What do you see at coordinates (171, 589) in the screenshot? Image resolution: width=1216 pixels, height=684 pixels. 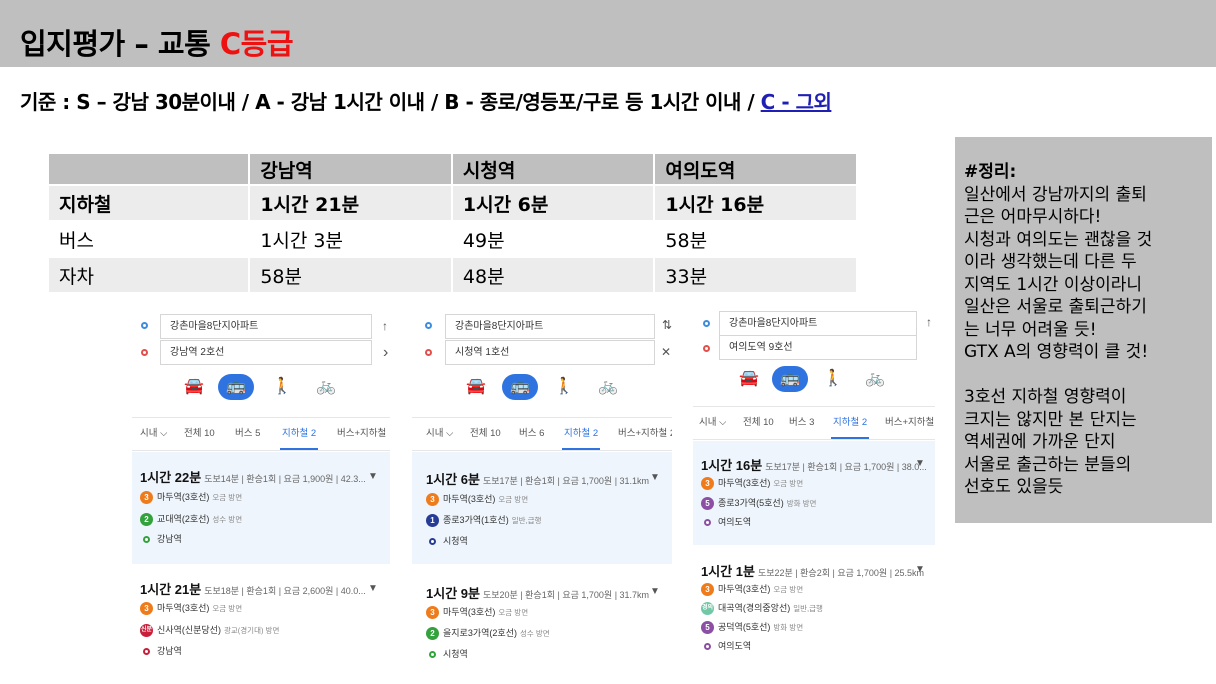 I see `route-duration: 1시간 21분` at bounding box center [171, 589].